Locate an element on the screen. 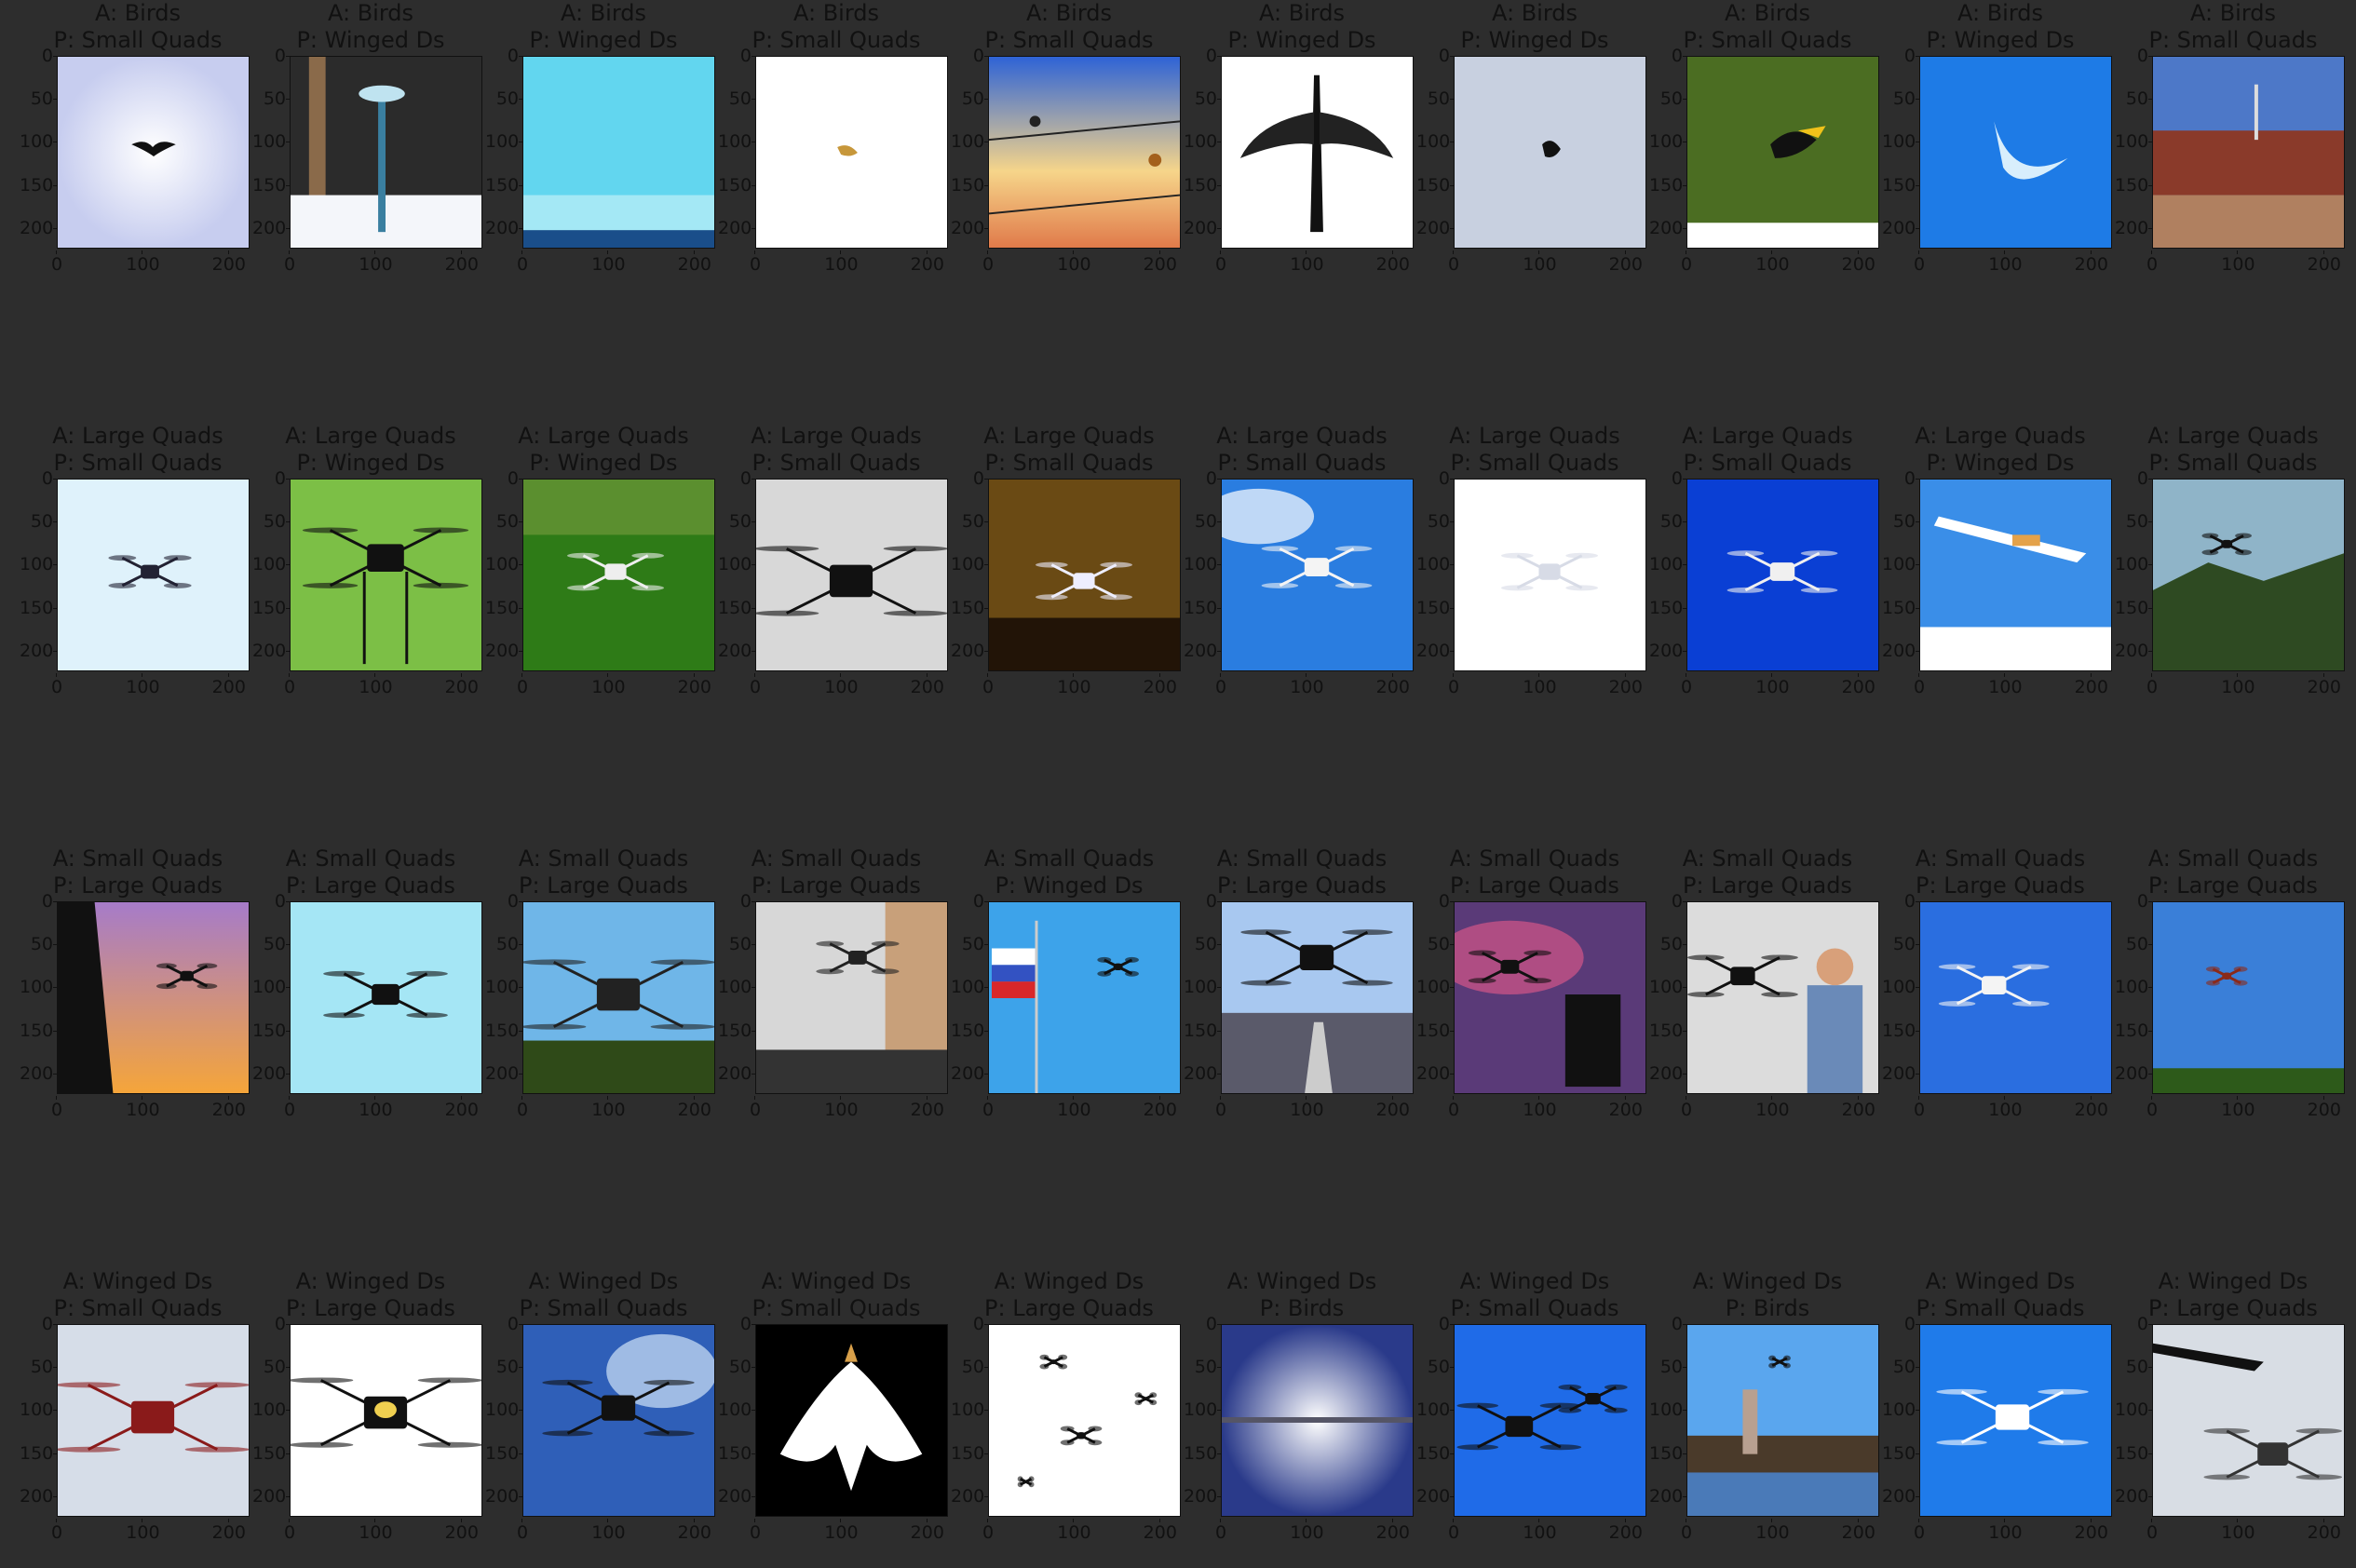 The image size is (2356, 1568). panel-title: A: Small Quads P: Winged Ds is located at coordinates (1069, 872).